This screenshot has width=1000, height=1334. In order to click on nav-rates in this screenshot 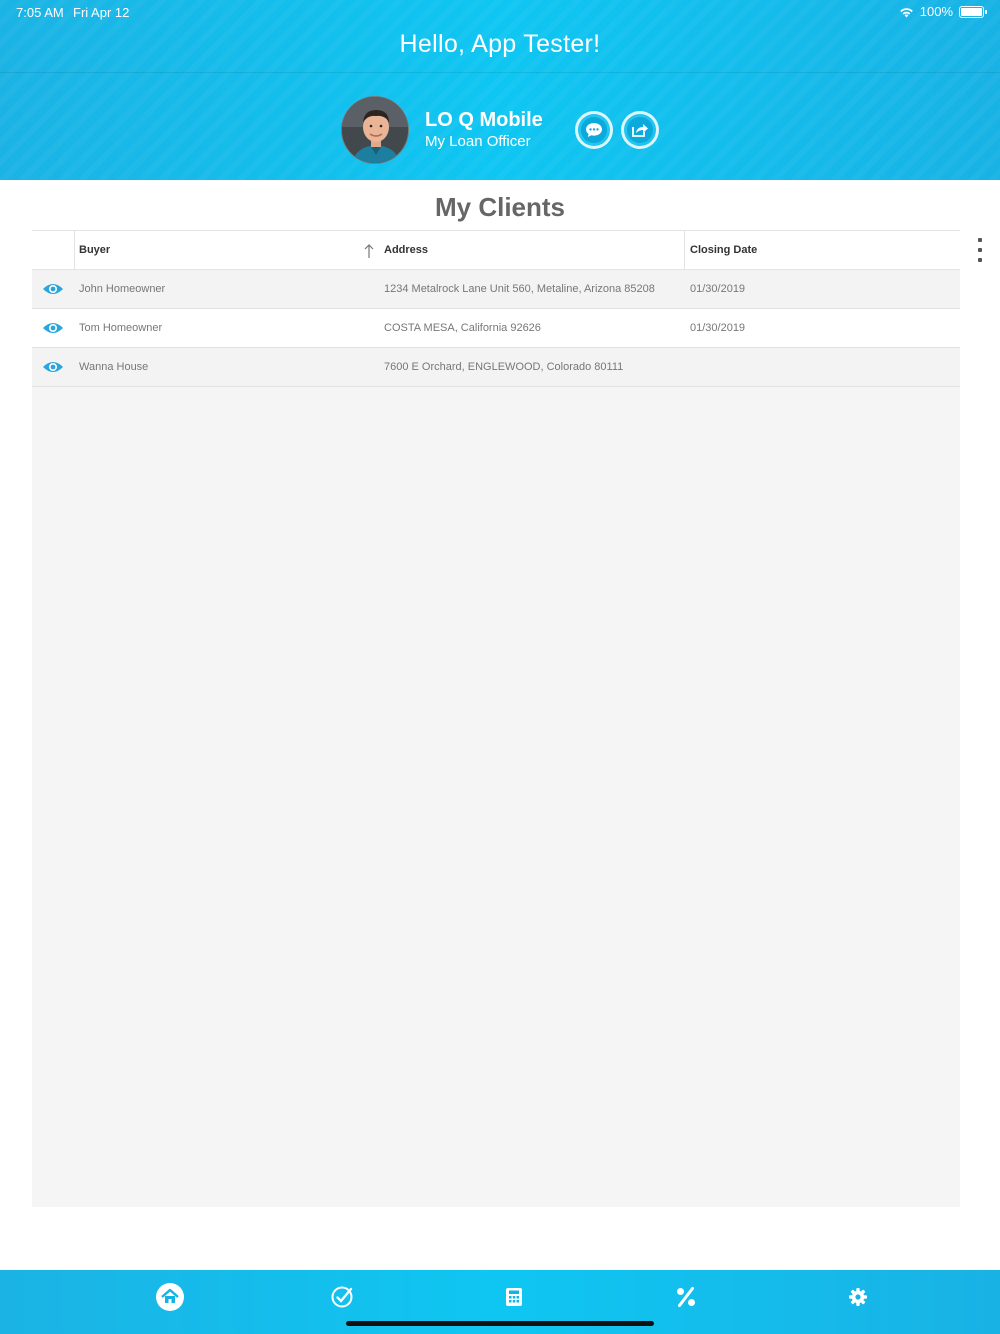, I will do `click(686, 1297)`.